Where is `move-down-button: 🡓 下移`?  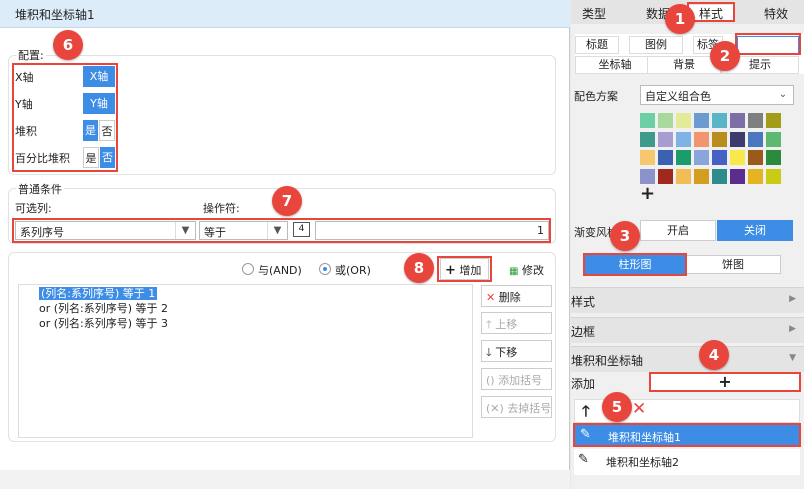
move-down-button: 🡓 下移 is located at coordinates (516, 351).